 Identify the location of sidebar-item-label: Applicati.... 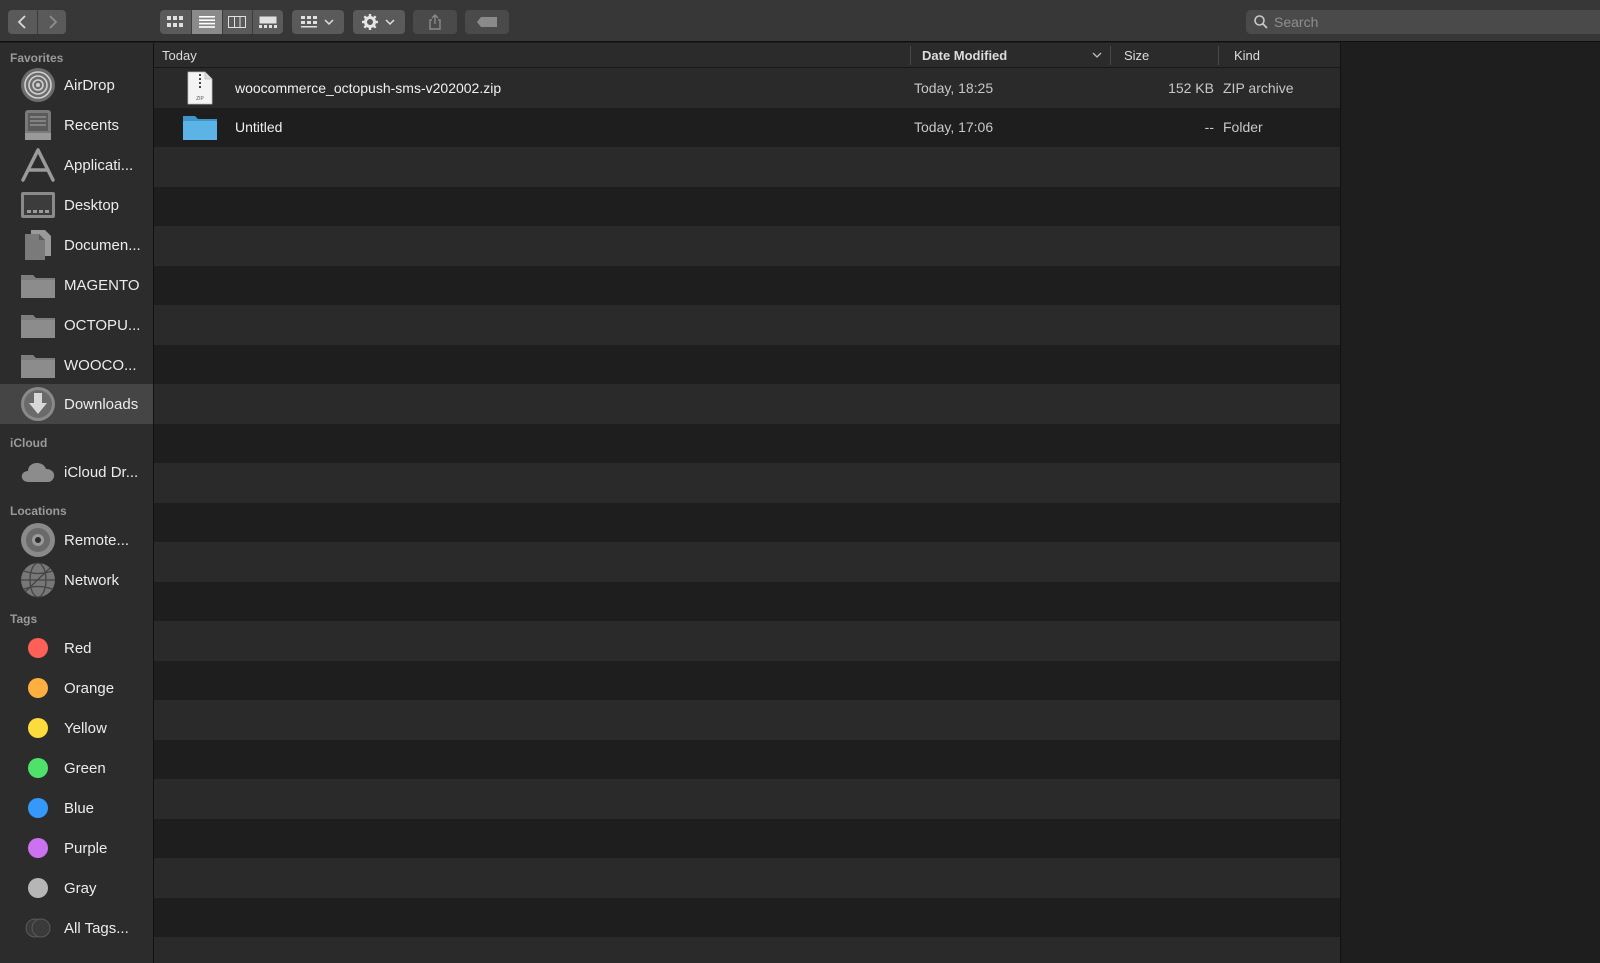
(99, 165).